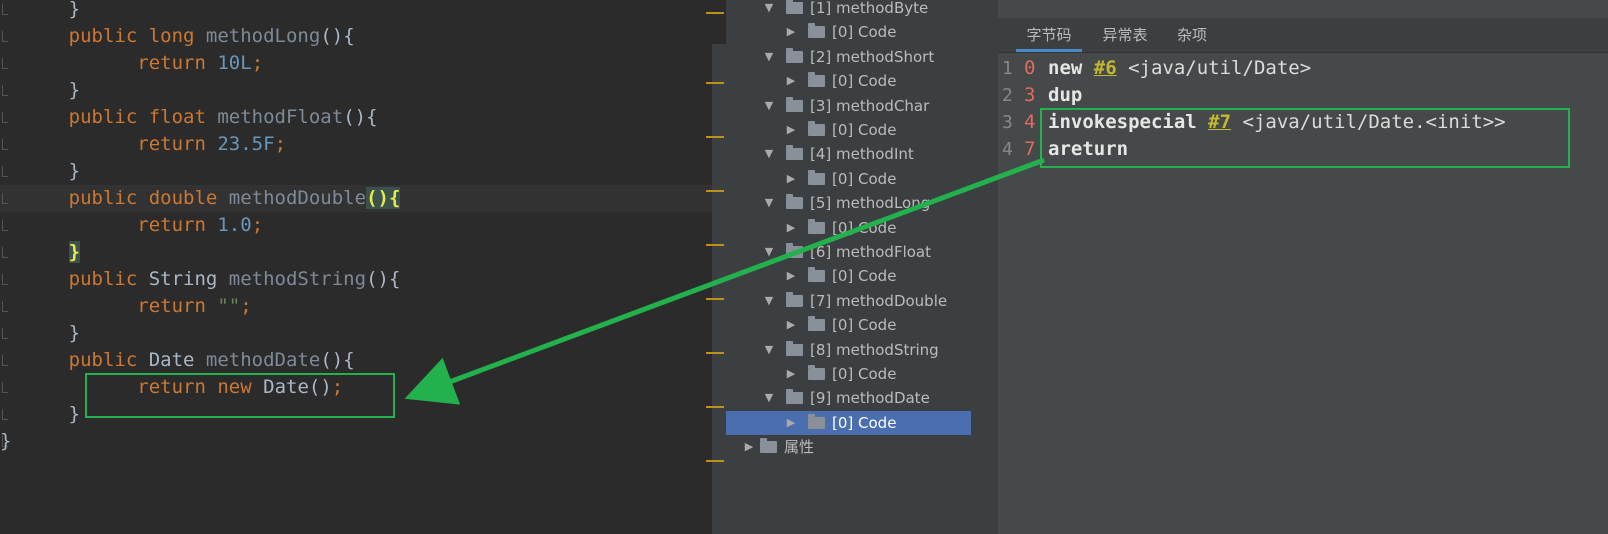 This screenshot has height=534, width=1608. Describe the element at coordinates (137, 36) in the screenshot. I see `code-token: public long` at that location.